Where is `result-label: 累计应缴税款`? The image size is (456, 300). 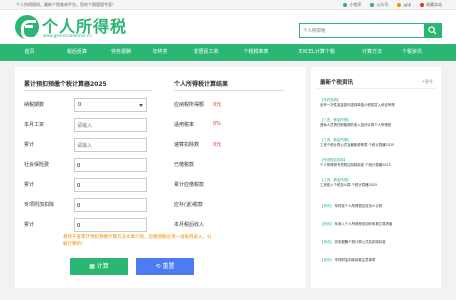 result-label: 累计应缴税款 is located at coordinates (189, 185).